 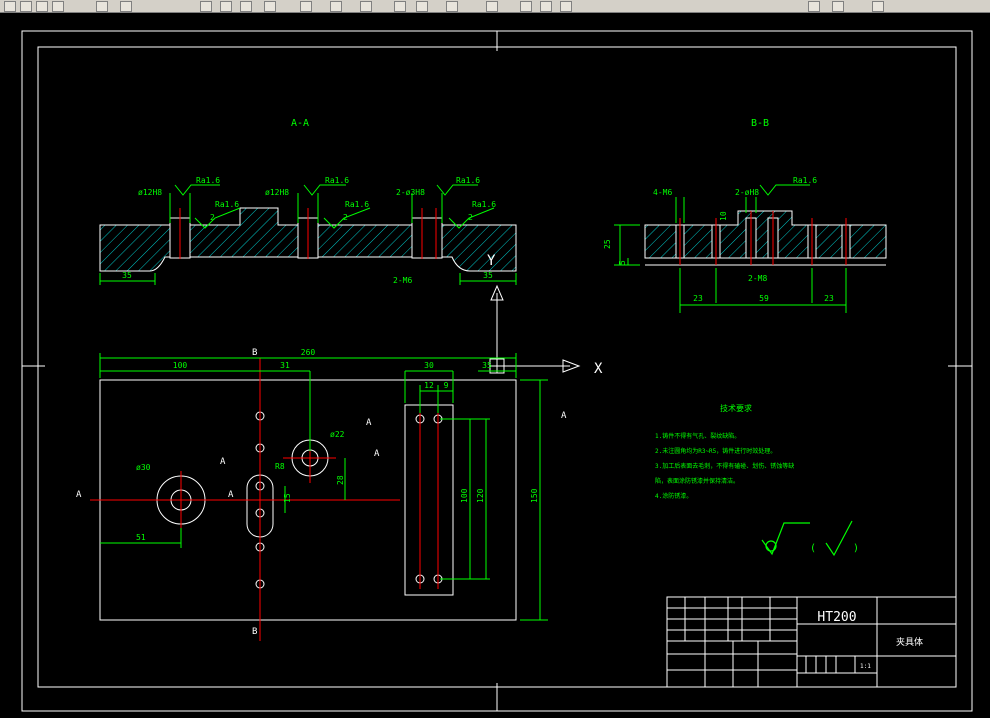 What do you see at coordinates (698, 298) in the screenshot?
I see `bb-dim-23a: 23` at bounding box center [698, 298].